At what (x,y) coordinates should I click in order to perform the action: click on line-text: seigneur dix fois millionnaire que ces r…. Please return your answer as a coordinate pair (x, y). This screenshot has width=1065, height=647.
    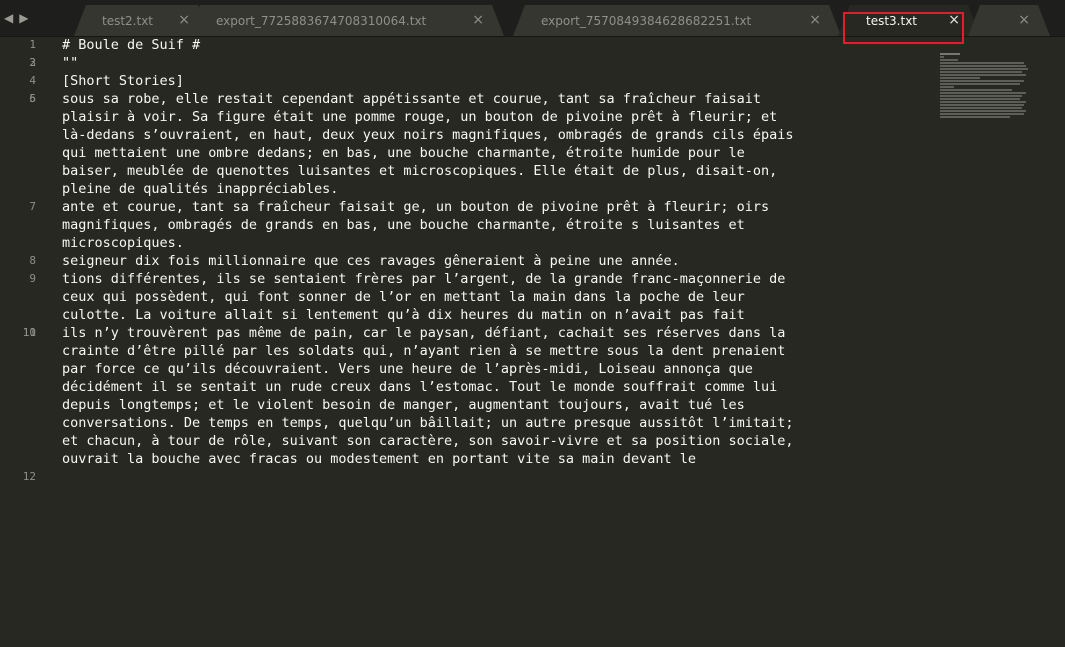
    Looking at the image, I should click on (371, 261).